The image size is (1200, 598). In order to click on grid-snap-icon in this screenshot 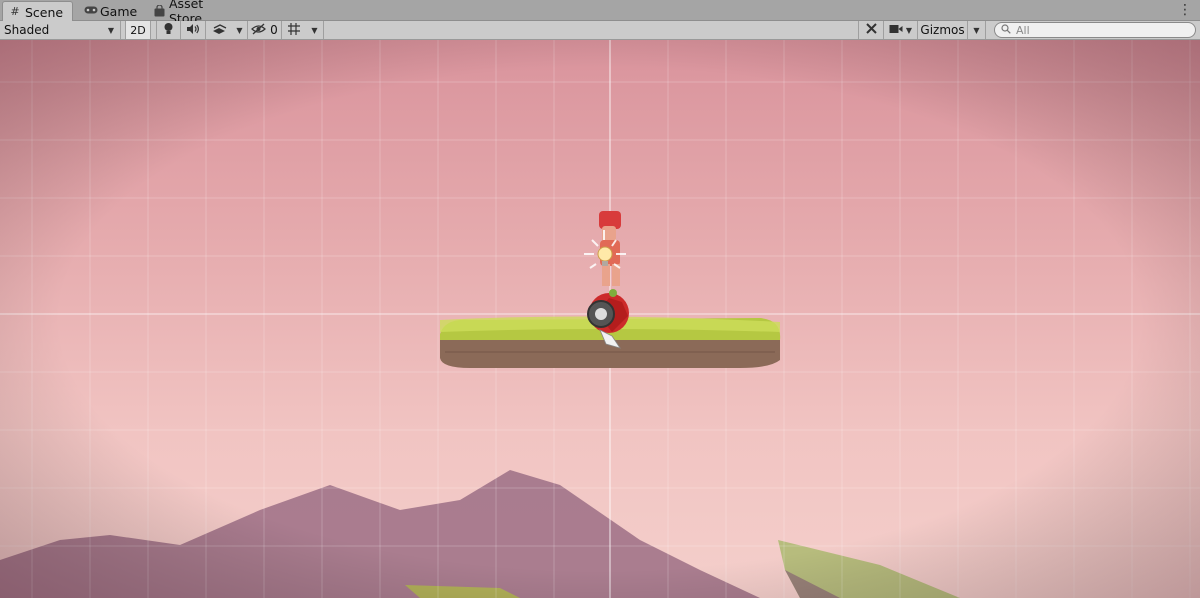, I will do `click(294, 30)`.